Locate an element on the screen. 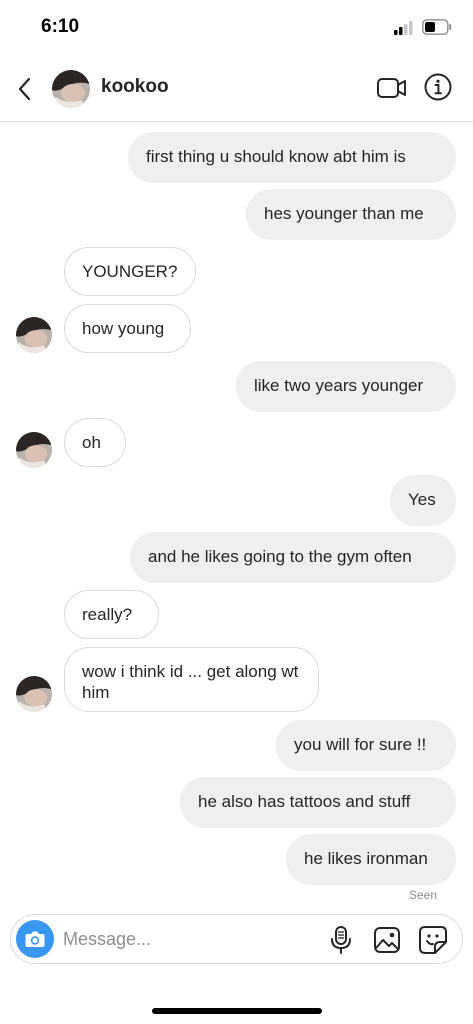  gallery-icon is located at coordinates (387, 940).